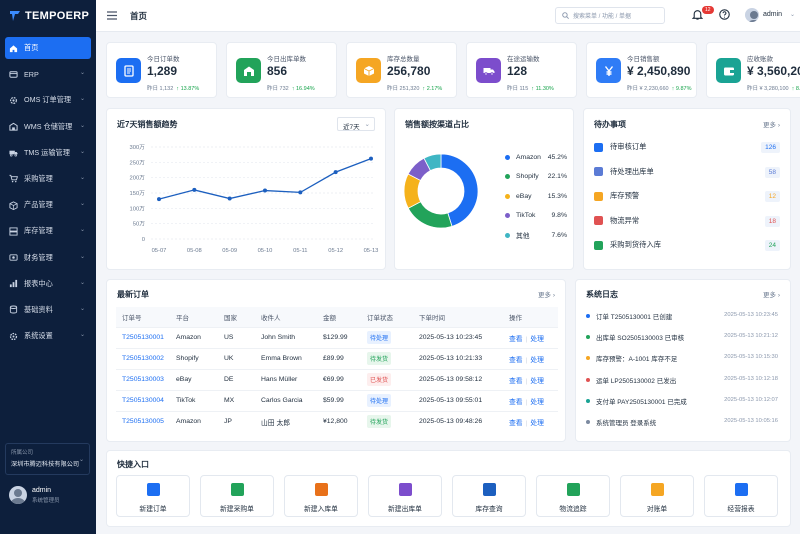 This screenshot has height=534, width=800. What do you see at coordinates (448, 16) in the screenshot?
I see `topbar: 首页 搜索菜单 / 功能 / 单据 12 admin ⌄` at bounding box center [448, 16].